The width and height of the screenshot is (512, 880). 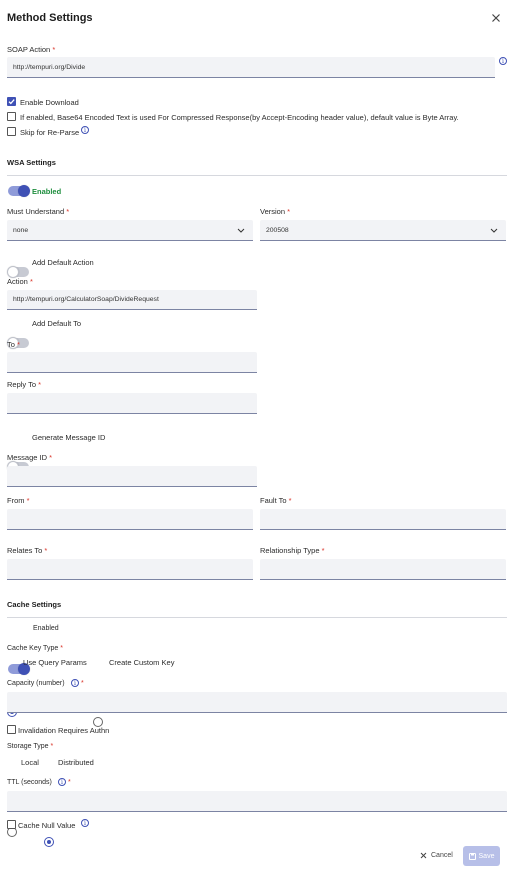 What do you see at coordinates (11, 131) in the screenshot?
I see `skip-reparse-checkbox` at bounding box center [11, 131].